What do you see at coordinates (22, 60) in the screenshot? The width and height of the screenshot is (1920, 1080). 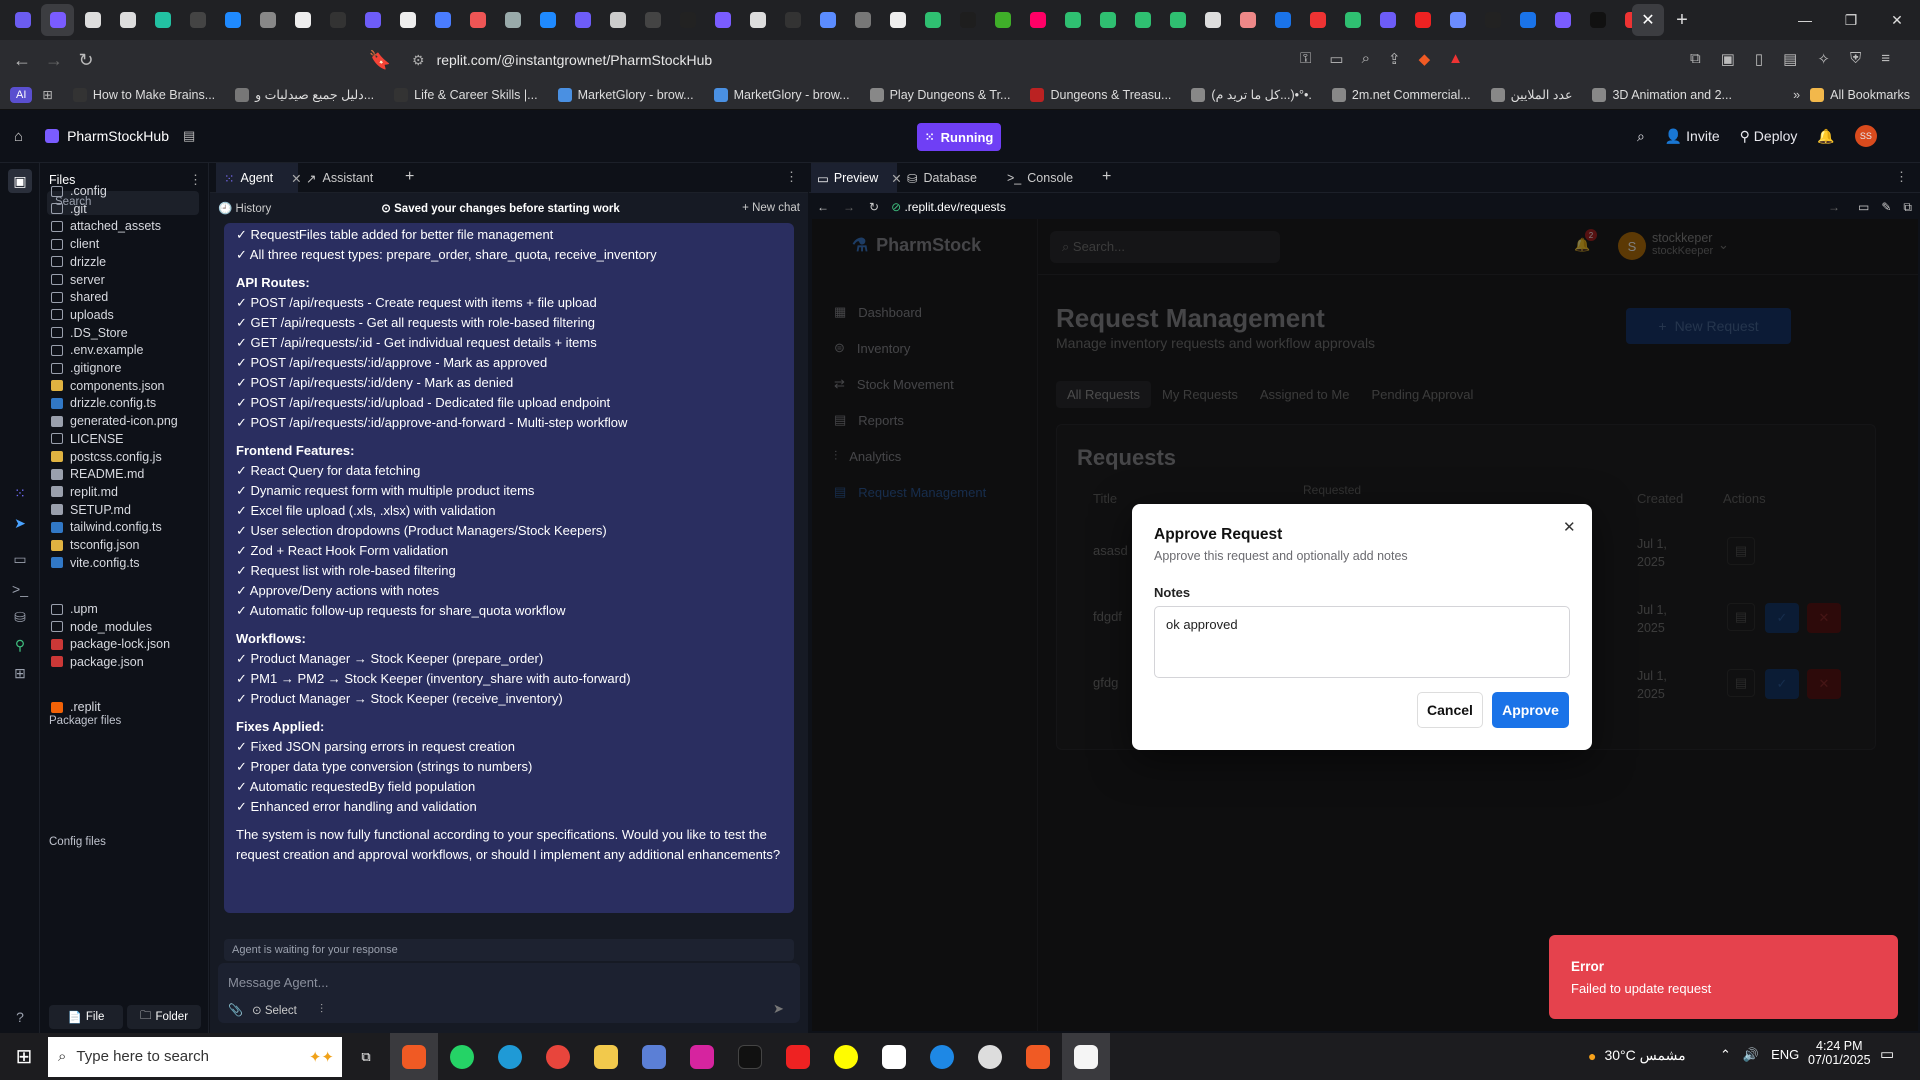 I see `back-icon: ←` at bounding box center [22, 60].